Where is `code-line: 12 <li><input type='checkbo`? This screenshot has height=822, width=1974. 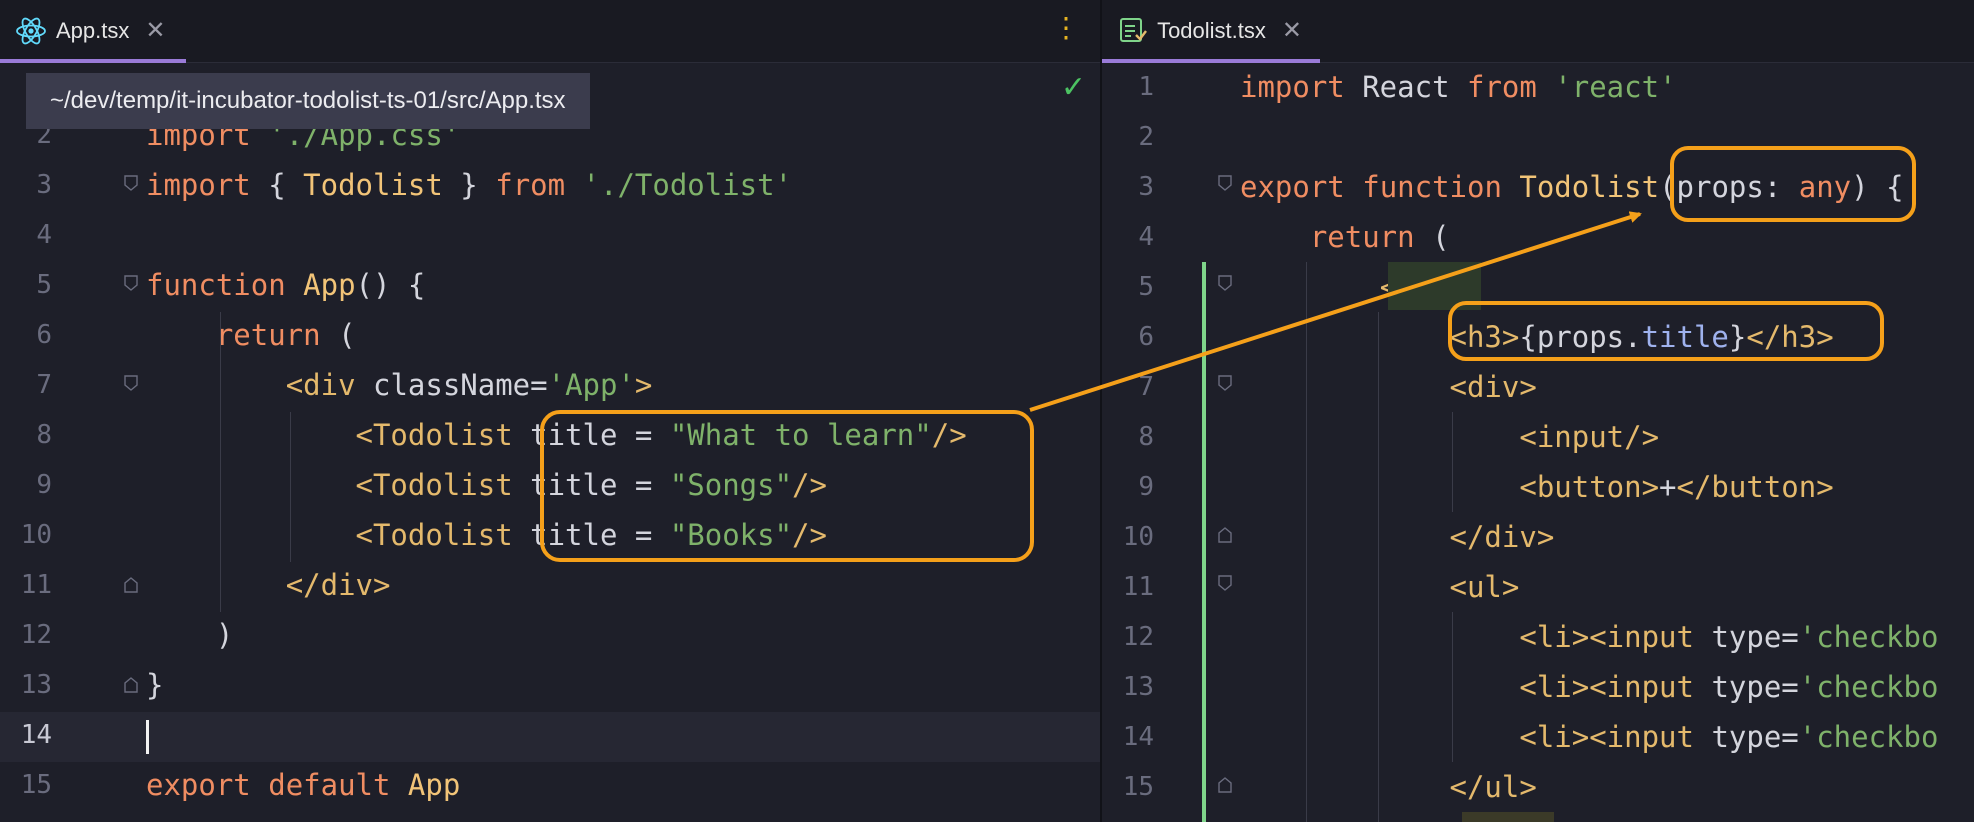
code-line: 12 <li><input type='checkbo is located at coordinates (1538, 637).